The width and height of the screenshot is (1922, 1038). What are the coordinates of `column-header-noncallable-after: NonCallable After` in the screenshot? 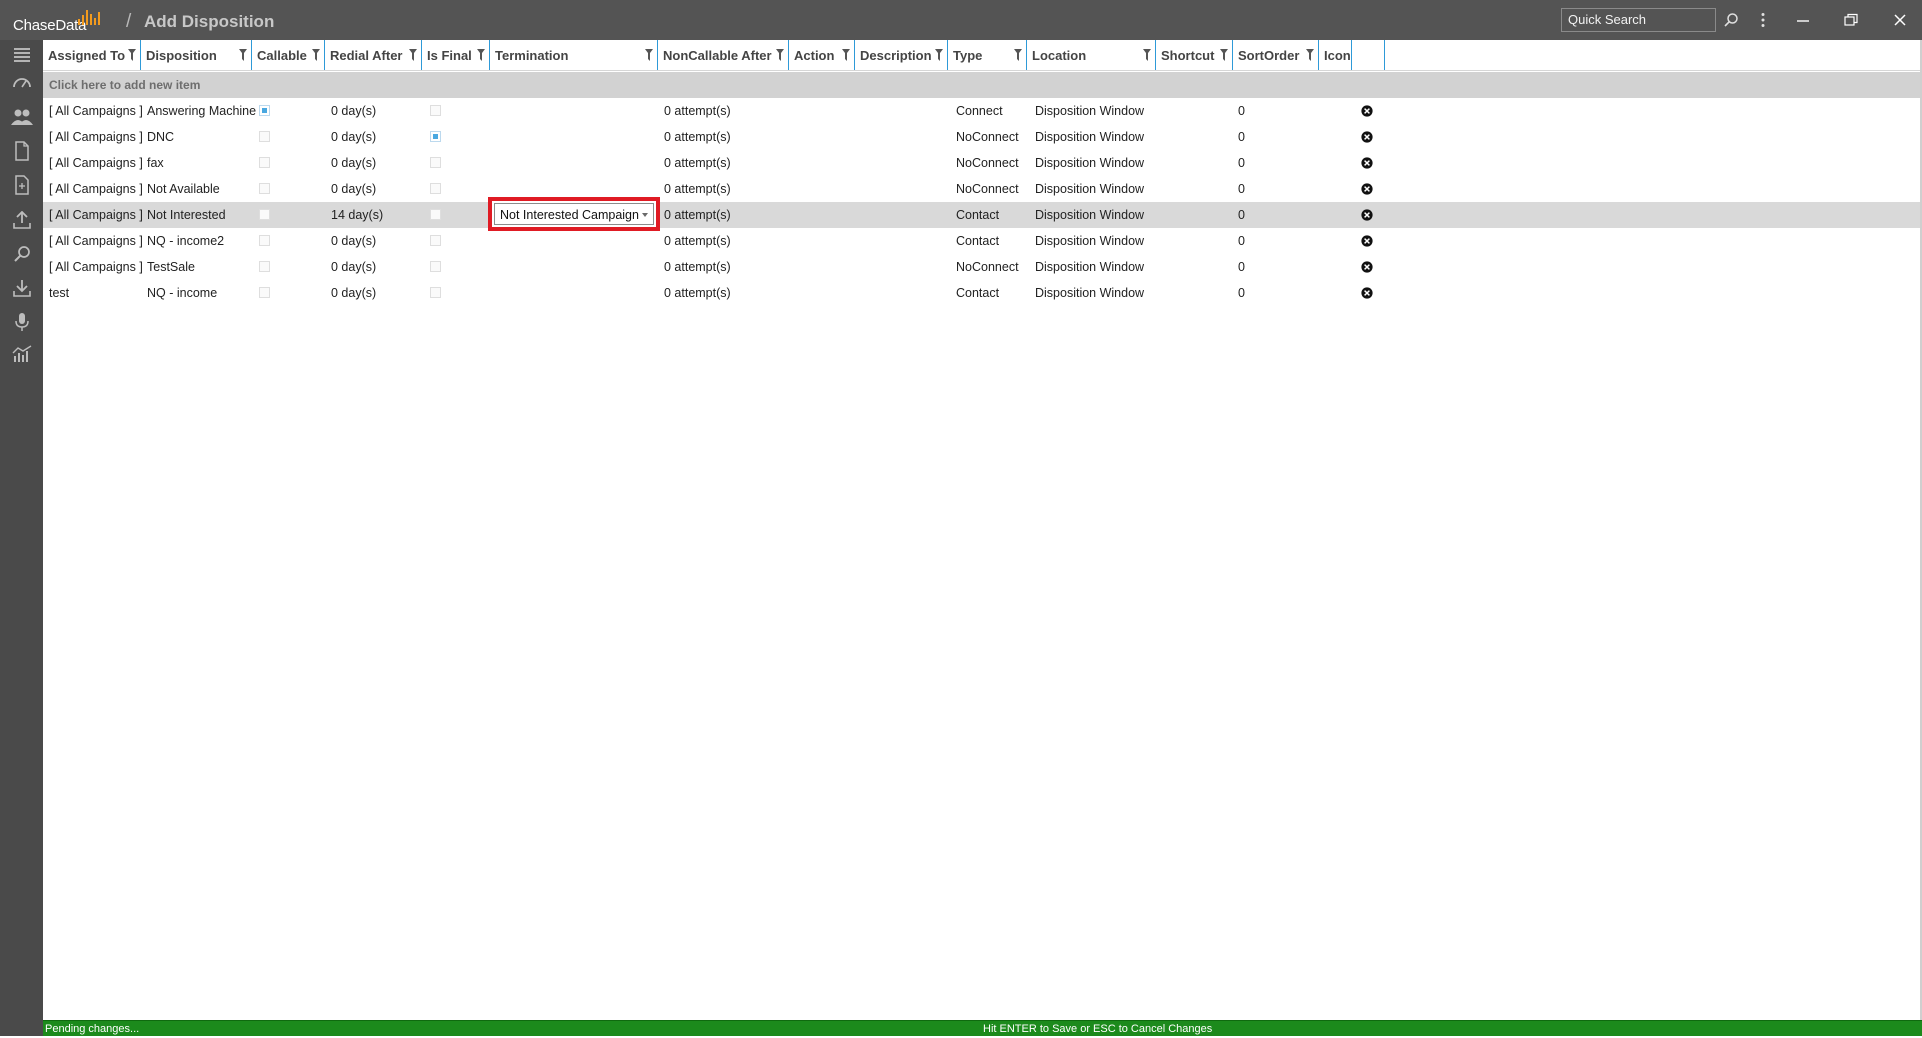 It's located at (723, 55).